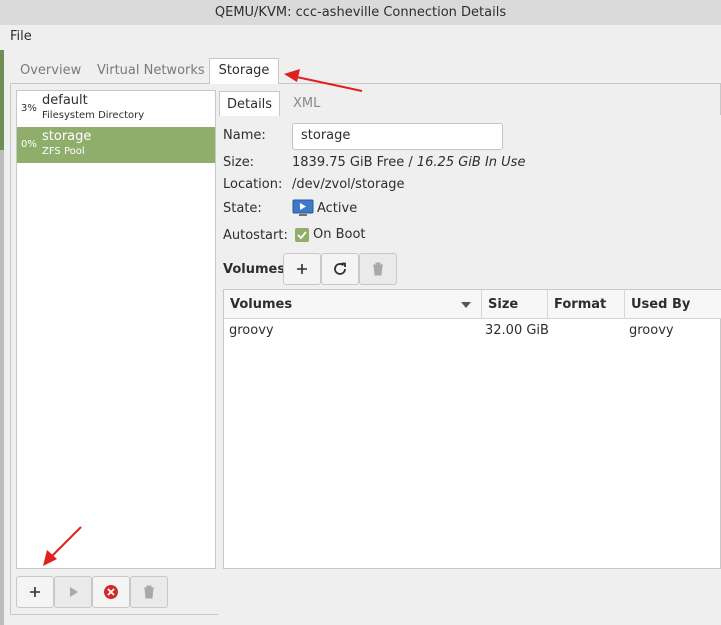 The image size is (721, 625). Describe the element at coordinates (62, 546) in the screenshot. I see `arrow-to-add-button` at that location.